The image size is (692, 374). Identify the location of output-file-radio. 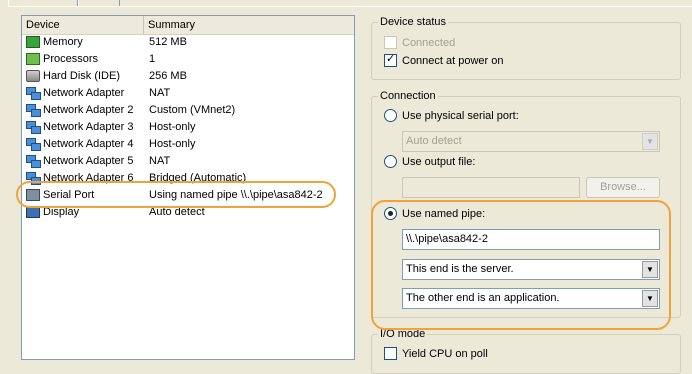
(390, 161).